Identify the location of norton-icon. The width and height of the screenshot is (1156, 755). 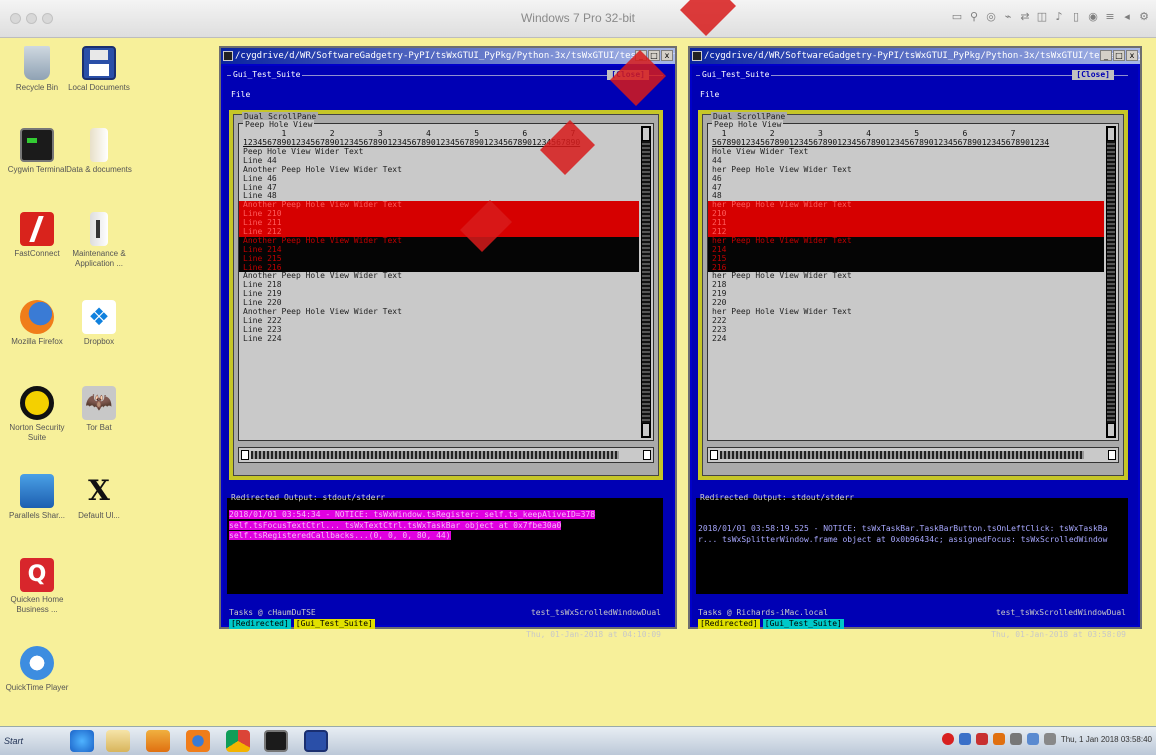
(37, 403).